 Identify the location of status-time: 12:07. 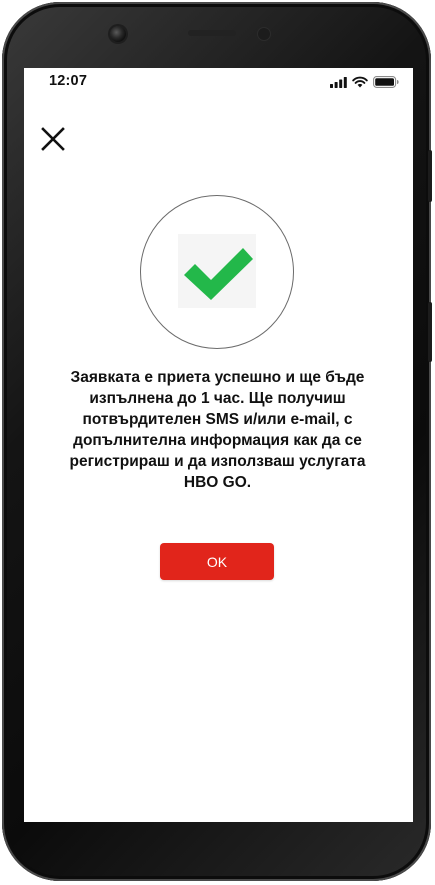
(68, 81).